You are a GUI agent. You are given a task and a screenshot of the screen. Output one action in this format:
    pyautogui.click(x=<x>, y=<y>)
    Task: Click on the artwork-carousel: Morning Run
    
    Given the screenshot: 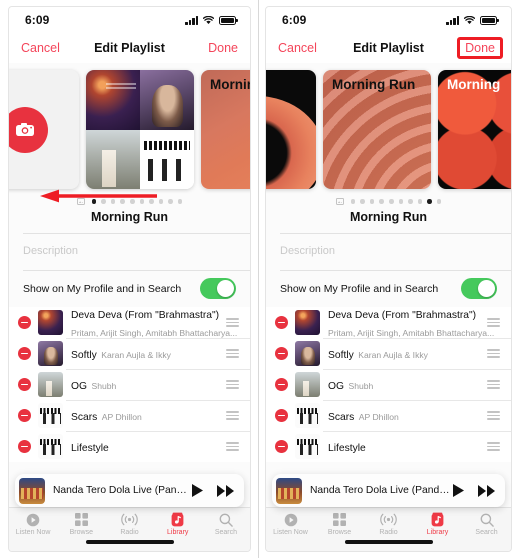 What is the action you would take?
    pyautogui.click(x=129, y=134)
    